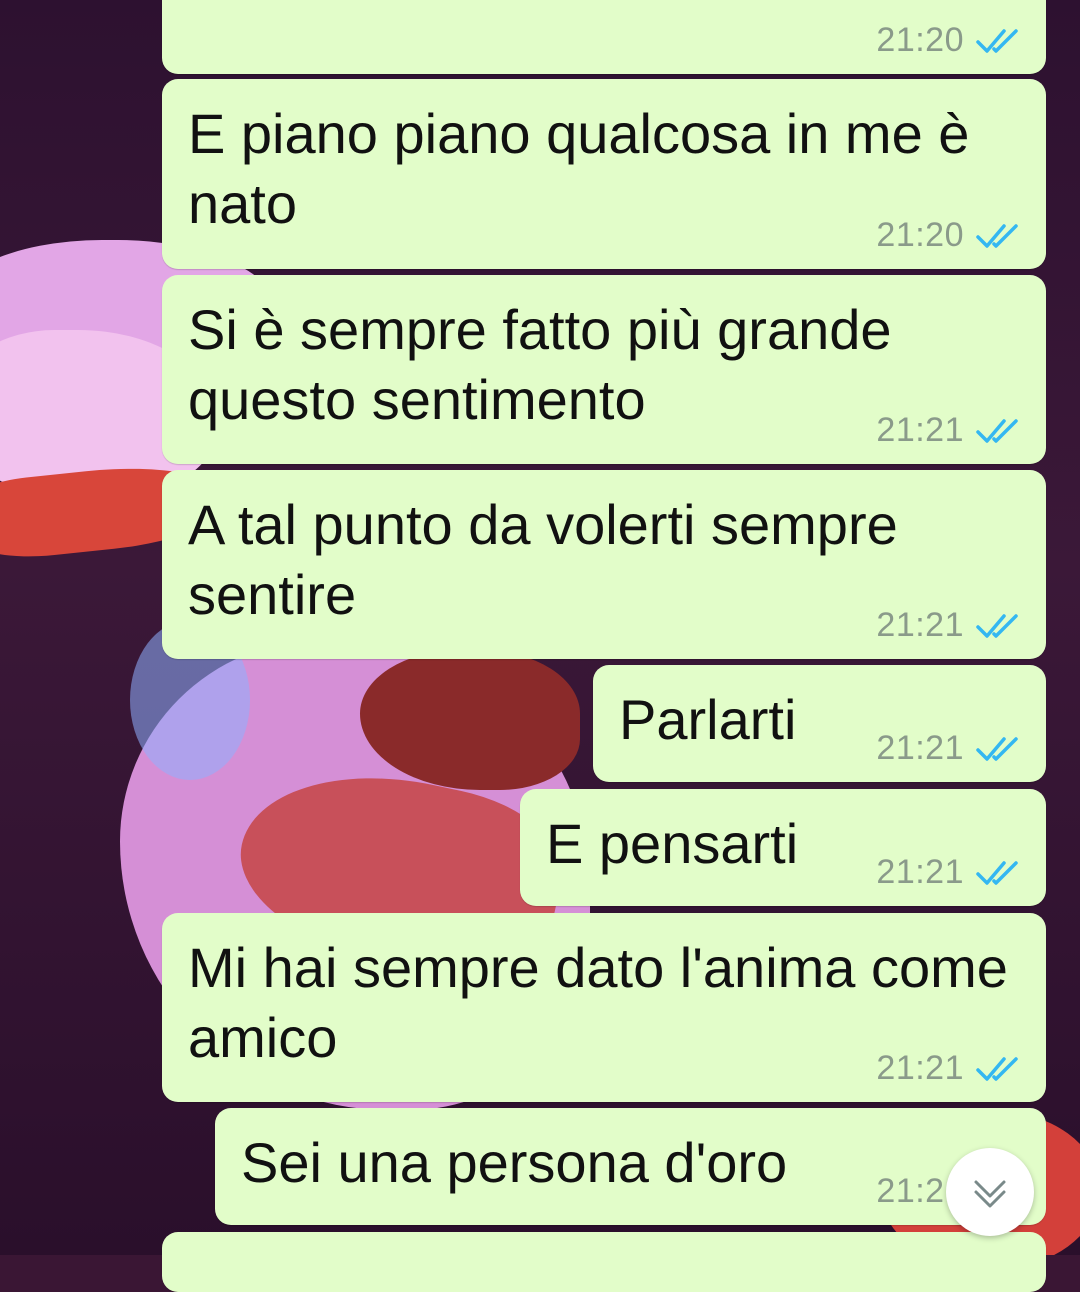 This screenshot has width=1080, height=1292. What do you see at coordinates (783, 847) in the screenshot?
I see `message-bubble-outgoing: E pensarti 21:21` at bounding box center [783, 847].